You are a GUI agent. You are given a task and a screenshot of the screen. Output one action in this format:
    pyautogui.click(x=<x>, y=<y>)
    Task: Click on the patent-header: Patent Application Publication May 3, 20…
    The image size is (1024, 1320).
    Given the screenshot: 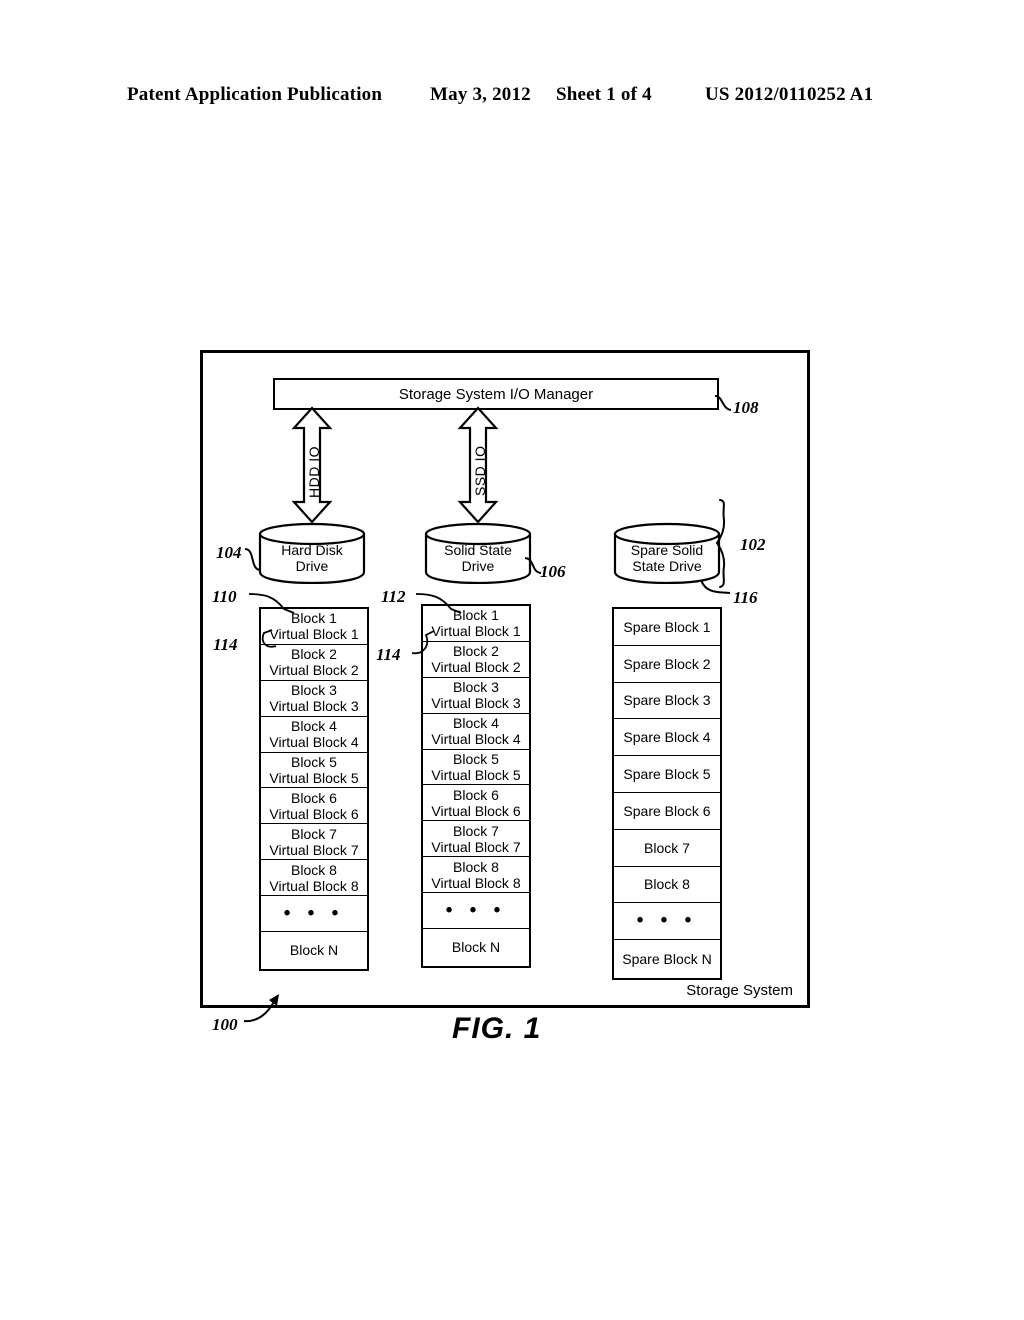 What is the action you would take?
    pyautogui.click(x=512, y=99)
    